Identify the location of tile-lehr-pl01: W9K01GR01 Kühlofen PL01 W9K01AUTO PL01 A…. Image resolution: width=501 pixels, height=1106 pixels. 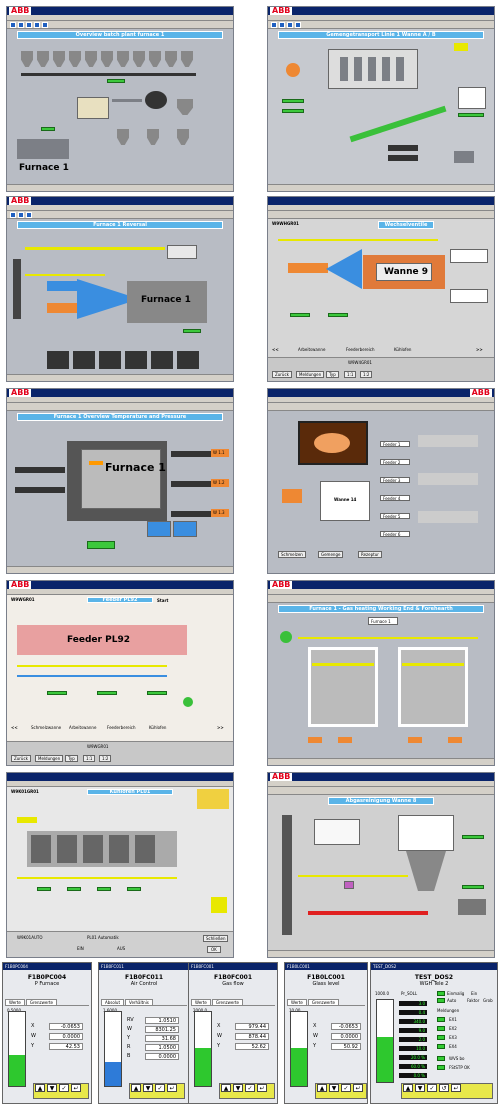
(120, 865).